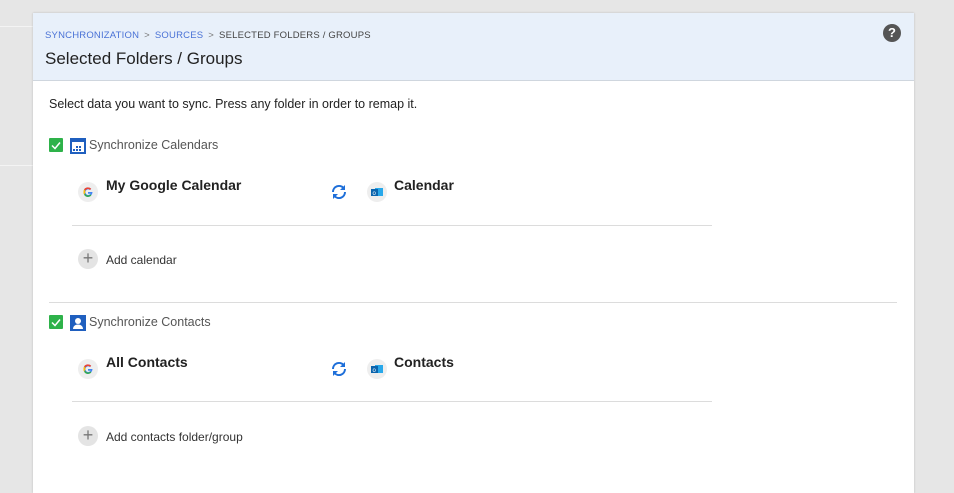  I want to click on page-title: Selected Folders / Groups, so click(144, 58).